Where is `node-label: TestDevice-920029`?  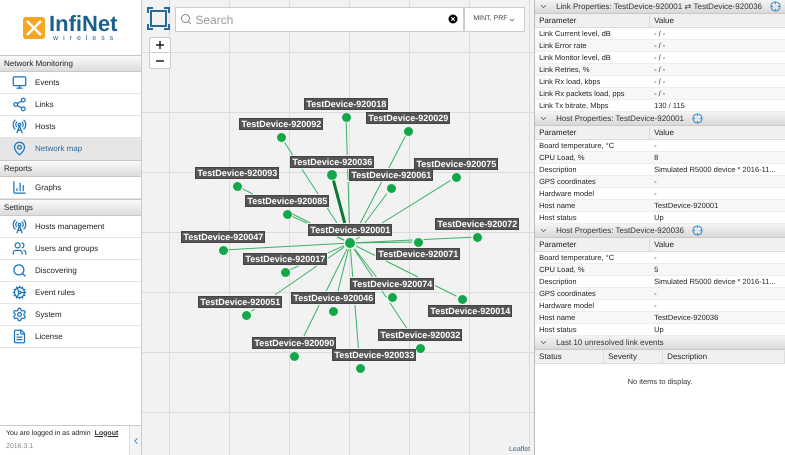
node-label: TestDevice-920029 is located at coordinates (408, 118).